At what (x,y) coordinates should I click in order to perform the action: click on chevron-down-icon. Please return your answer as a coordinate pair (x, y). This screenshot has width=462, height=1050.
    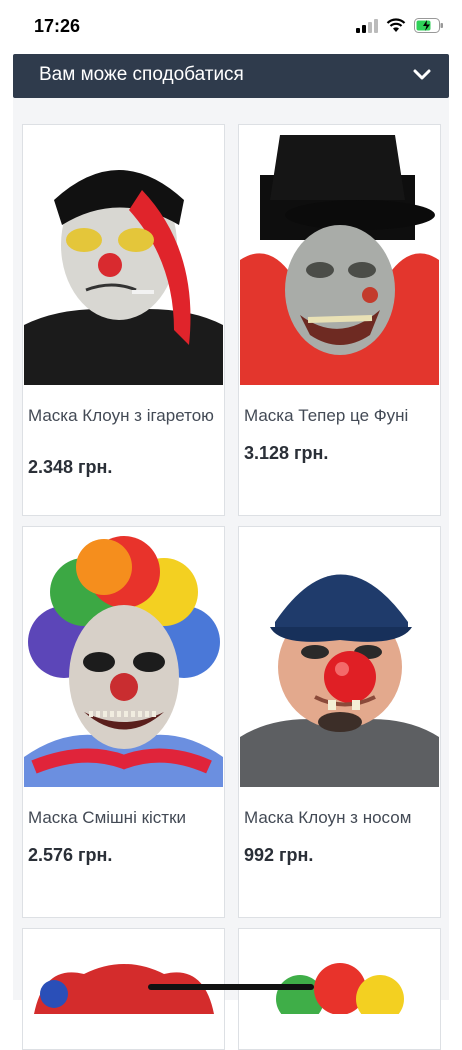
    Looking at the image, I should click on (422, 75).